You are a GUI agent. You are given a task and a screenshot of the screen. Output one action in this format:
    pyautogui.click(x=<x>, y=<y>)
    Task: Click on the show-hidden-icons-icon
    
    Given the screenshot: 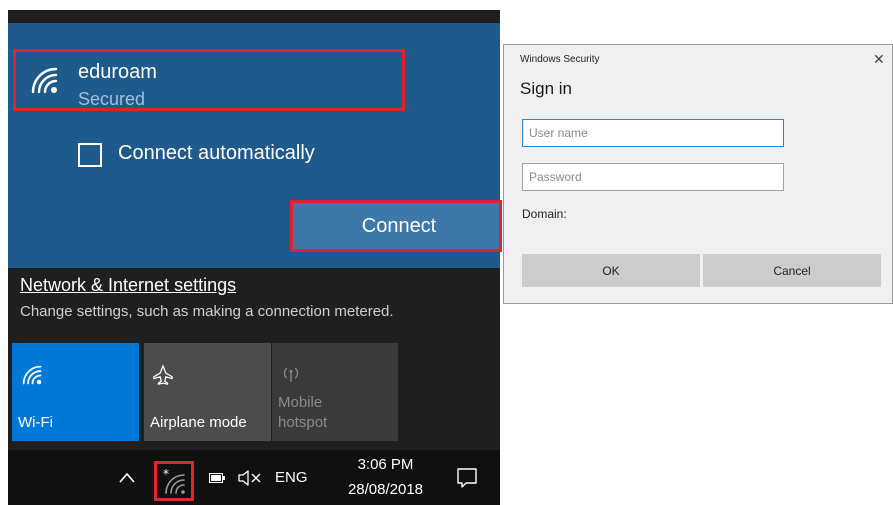 What is the action you would take?
    pyautogui.click(x=127, y=477)
    